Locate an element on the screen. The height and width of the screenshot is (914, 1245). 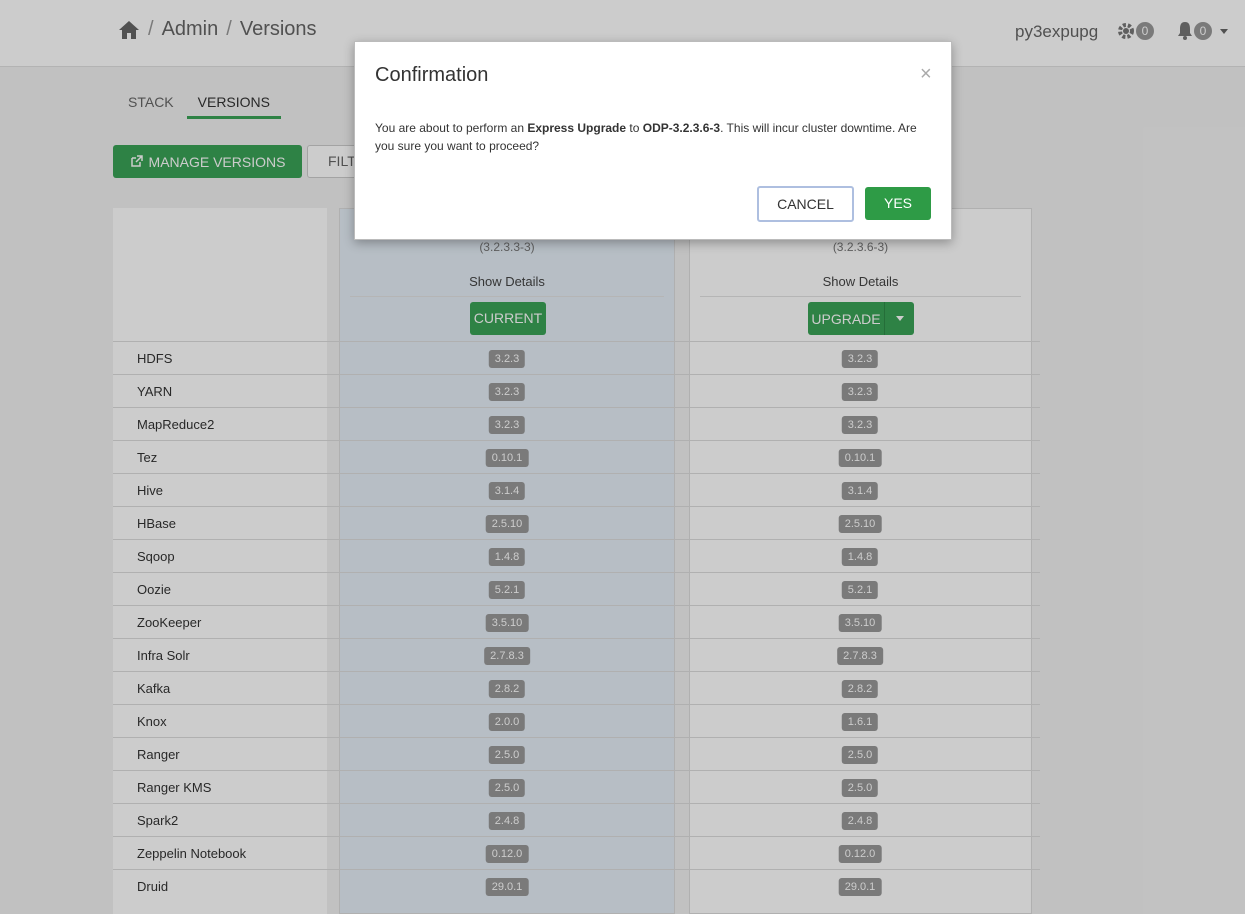
cancel-button: CANCEL is located at coordinates (805, 204).